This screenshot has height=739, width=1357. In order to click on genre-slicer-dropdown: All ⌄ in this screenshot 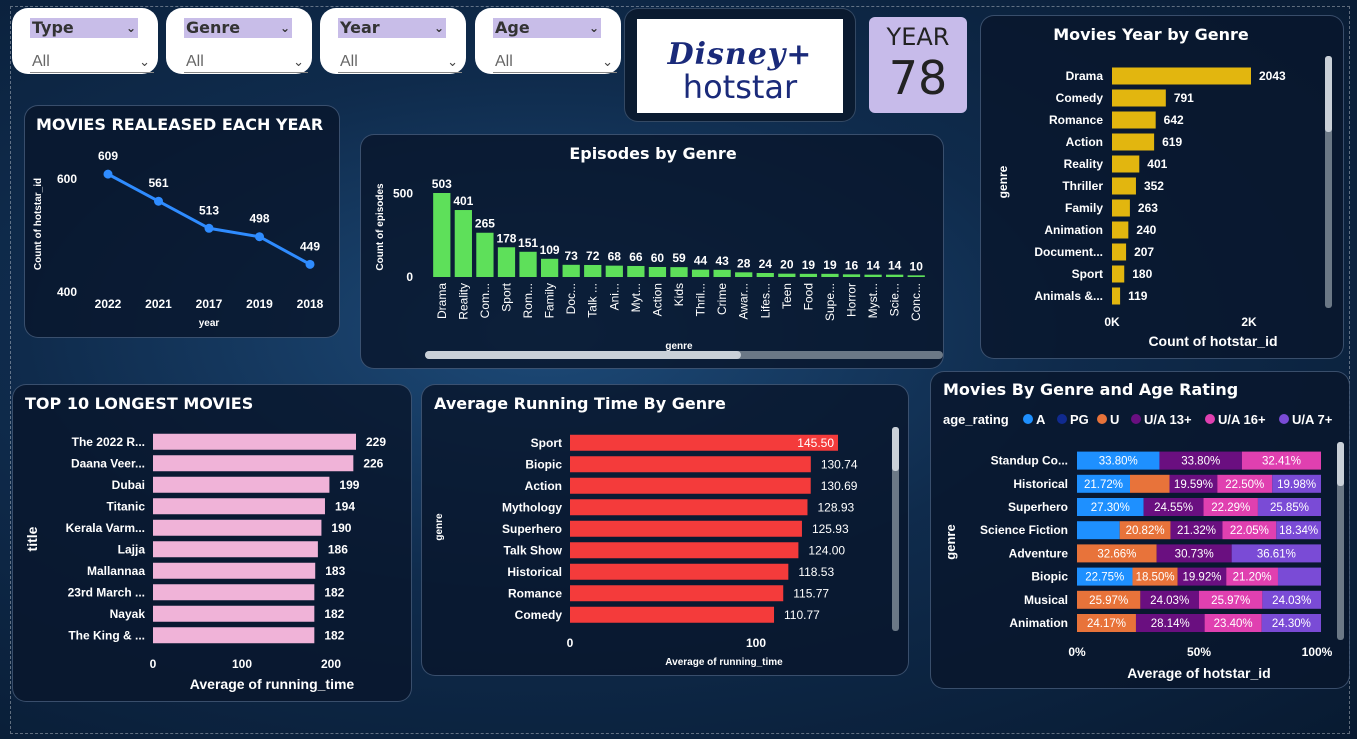, I will do `click(246, 62)`.